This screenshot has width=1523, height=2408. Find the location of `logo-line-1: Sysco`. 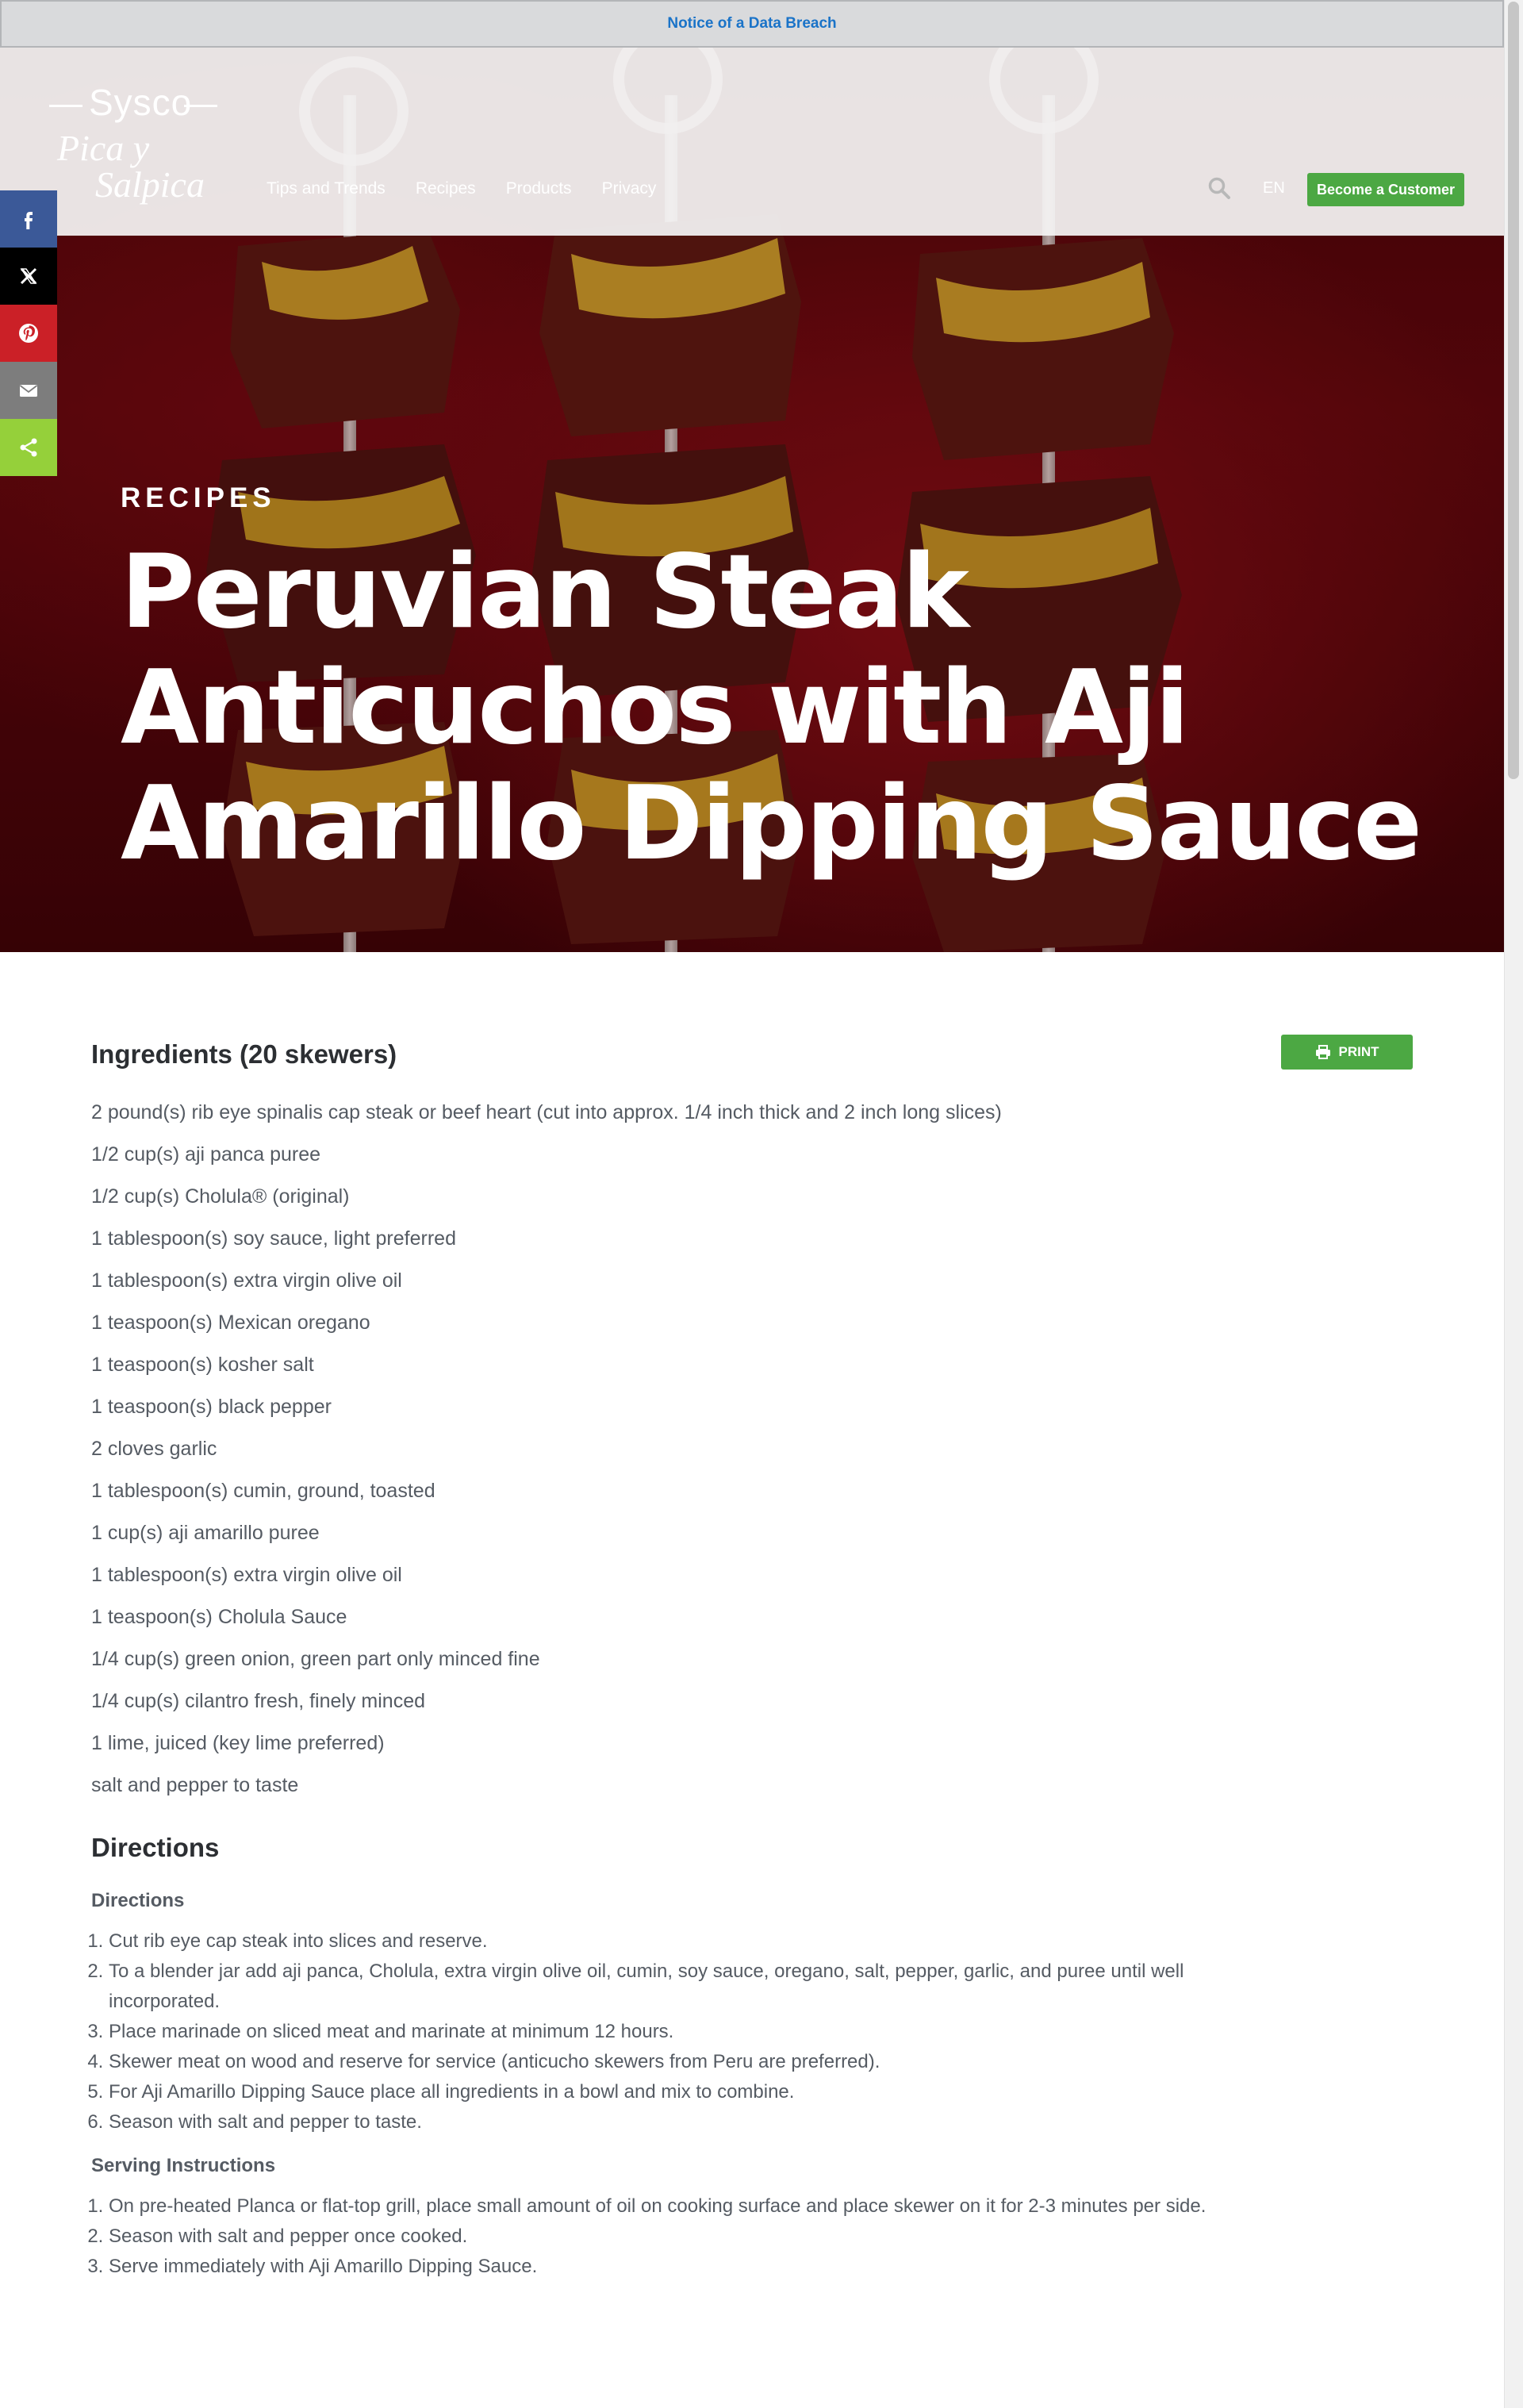

logo-line-1: Sysco is located at coordinates (141, 102).